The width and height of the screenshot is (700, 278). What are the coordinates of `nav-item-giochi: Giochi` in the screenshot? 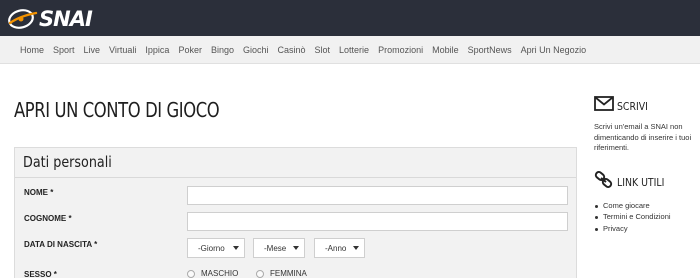 It's located at (256, 50).